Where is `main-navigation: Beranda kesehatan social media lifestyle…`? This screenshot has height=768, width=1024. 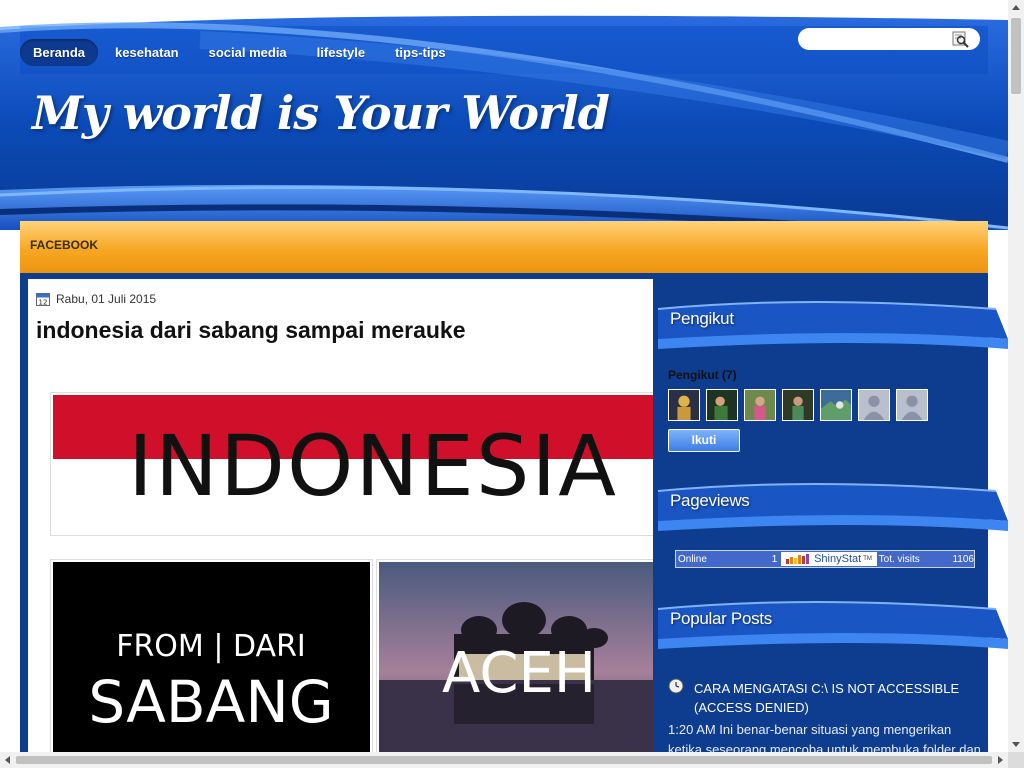
main-navigation: Beranda kesehatan social media lifestyle… is located at coordinates (239, 52).